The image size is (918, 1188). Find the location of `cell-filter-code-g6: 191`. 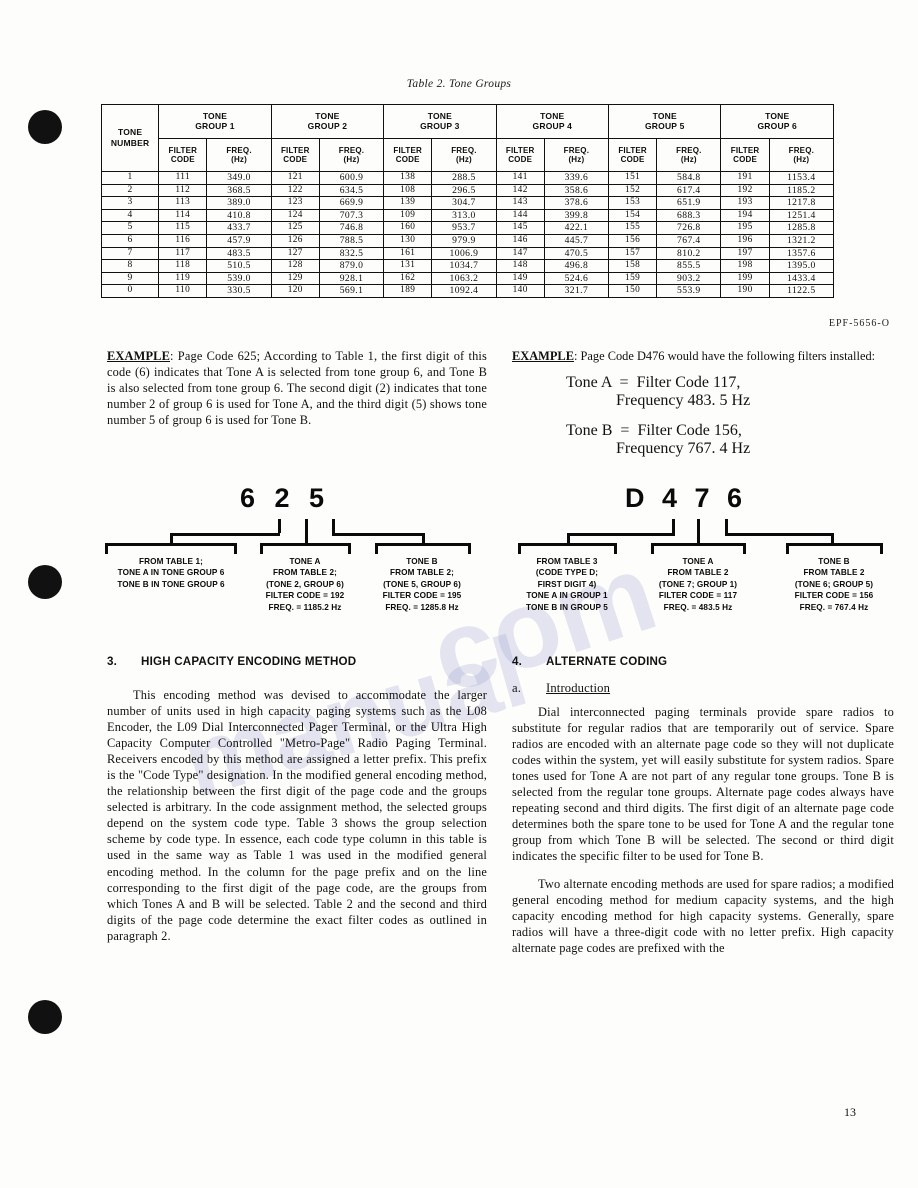

cell-filter-code-g6: 191 is located at coordinates (745, 178).